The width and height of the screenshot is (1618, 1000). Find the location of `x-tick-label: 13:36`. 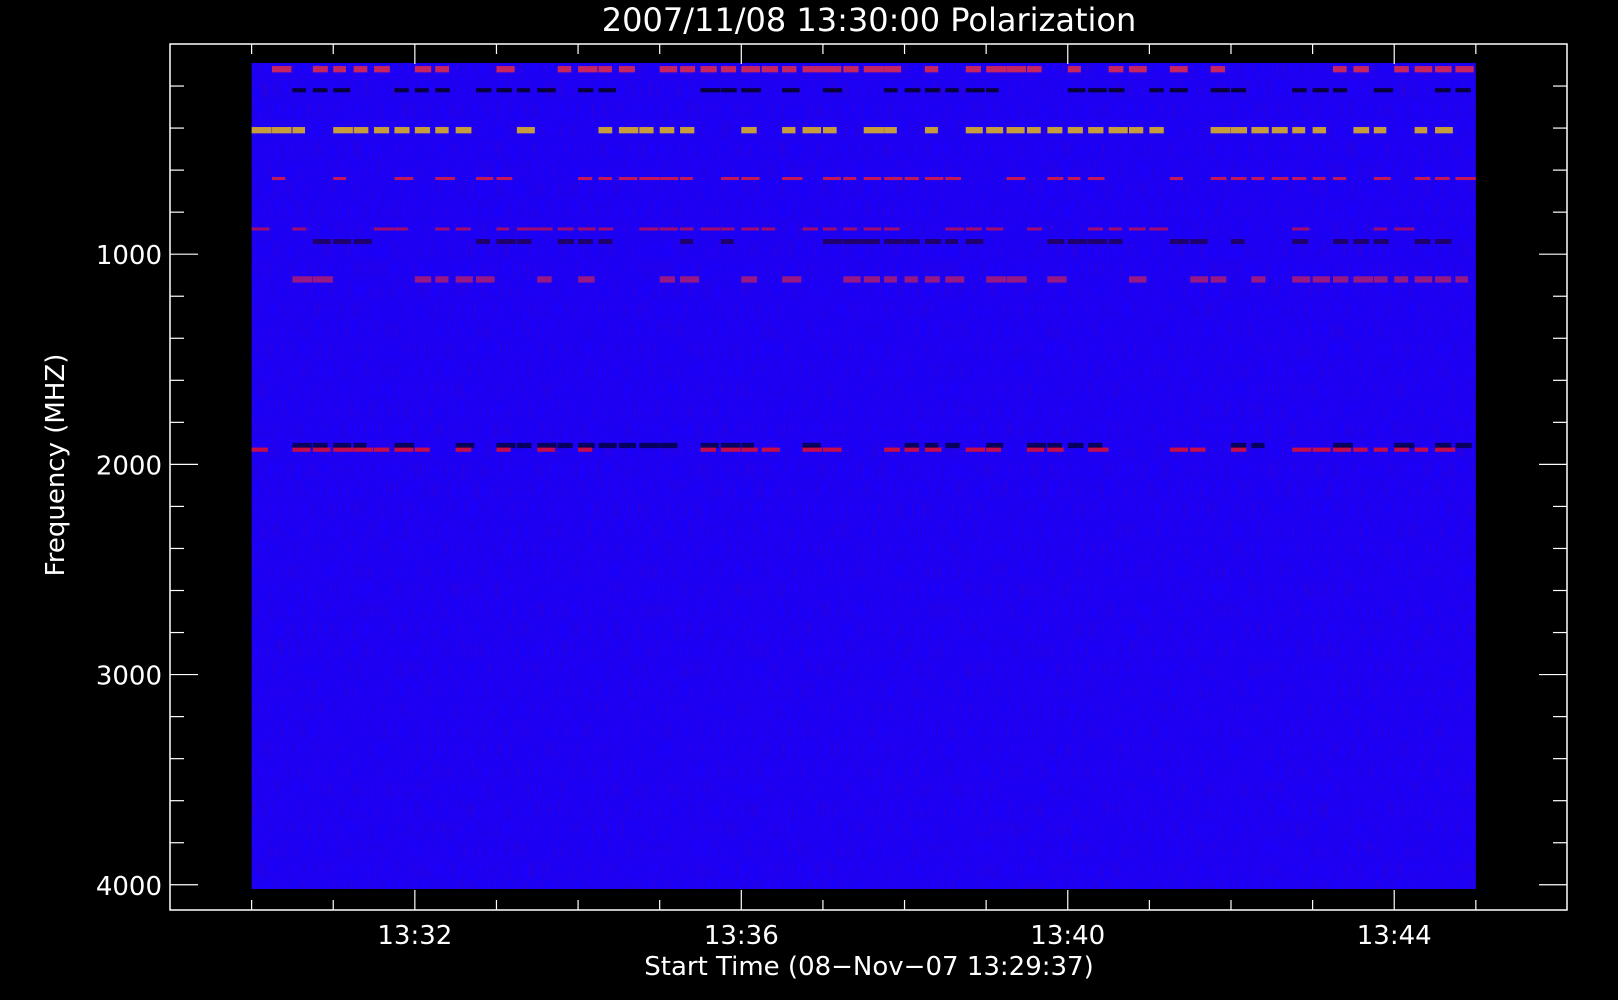

x-tick-label: 13:36 is located at coordinates (741, 936).